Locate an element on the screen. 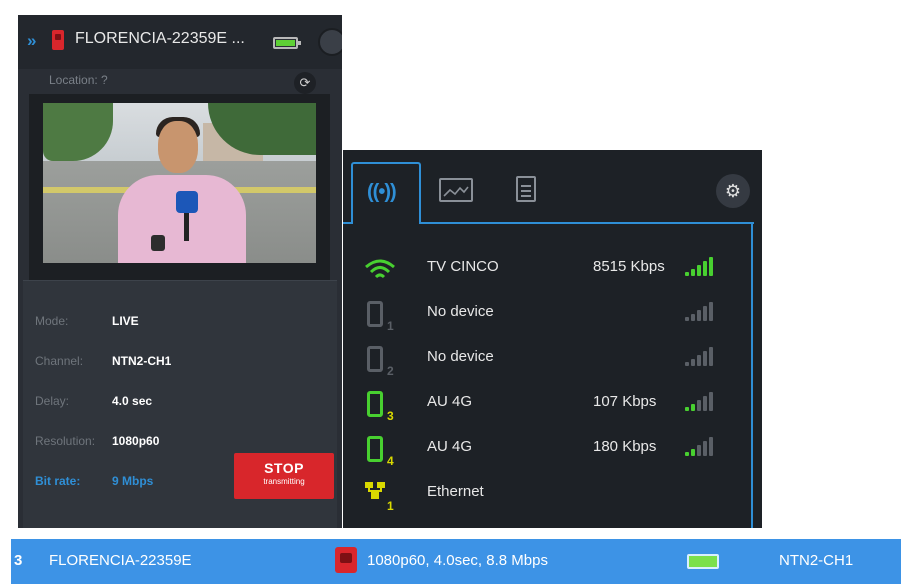  location-label: Location: ? is located at coordinates (78, 80).